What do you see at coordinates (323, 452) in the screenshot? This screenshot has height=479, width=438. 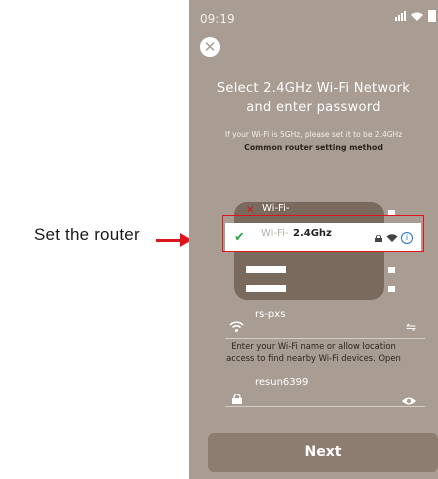 I see `next-button: Next` at bounding box center [323, 452].